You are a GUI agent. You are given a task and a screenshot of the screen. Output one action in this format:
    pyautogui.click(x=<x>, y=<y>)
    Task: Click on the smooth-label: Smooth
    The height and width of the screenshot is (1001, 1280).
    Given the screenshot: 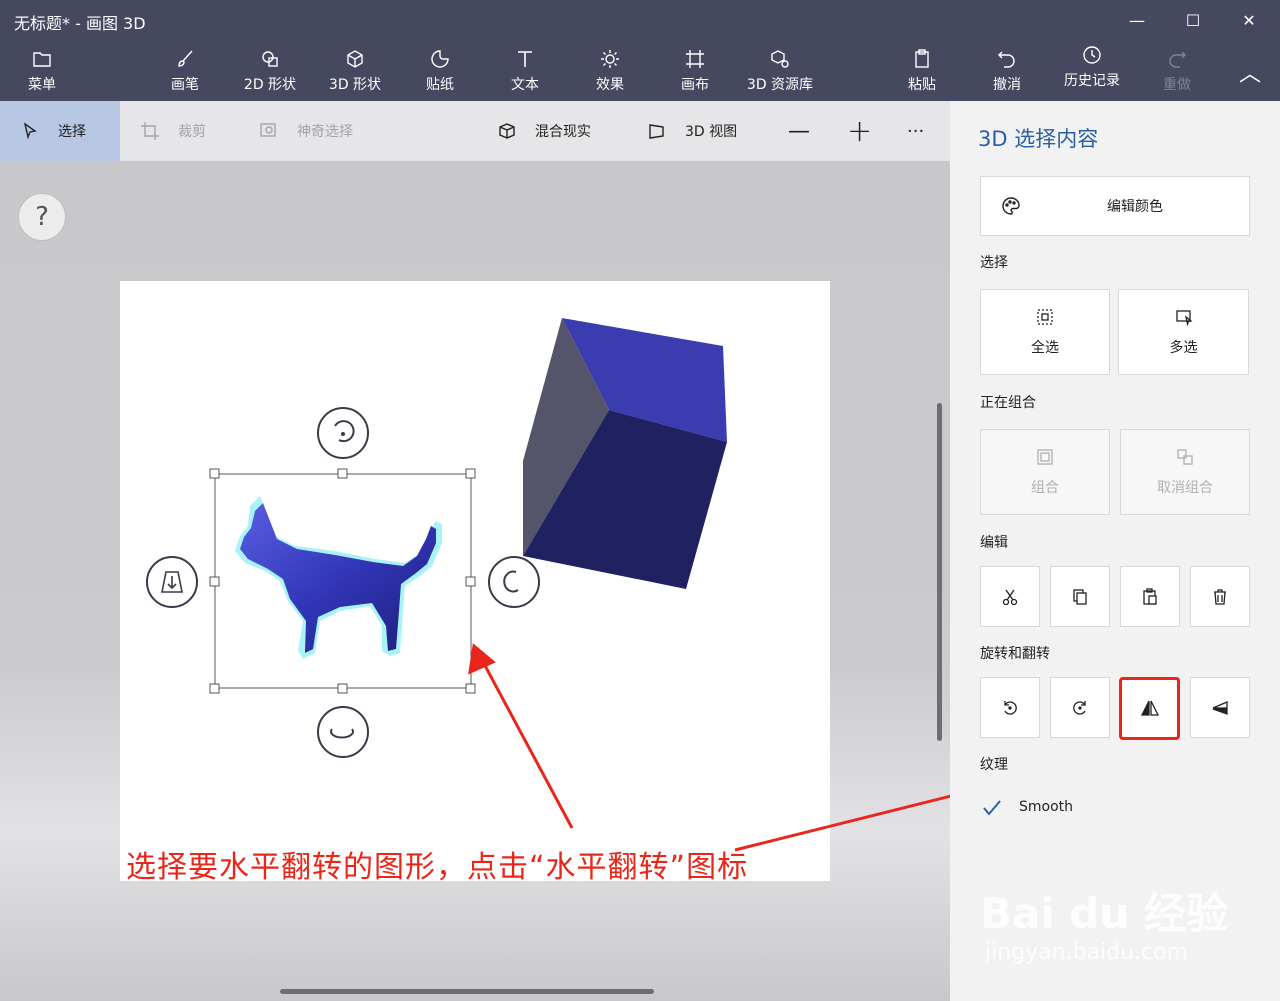 What is the action you would take?
    pyautogui.click(x=1046, y=807)
    